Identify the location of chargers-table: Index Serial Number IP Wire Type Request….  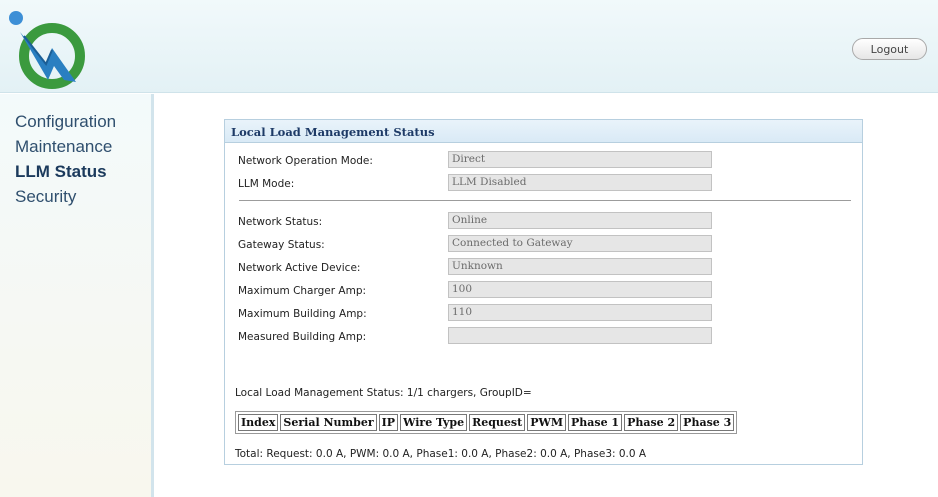
(486, 422).